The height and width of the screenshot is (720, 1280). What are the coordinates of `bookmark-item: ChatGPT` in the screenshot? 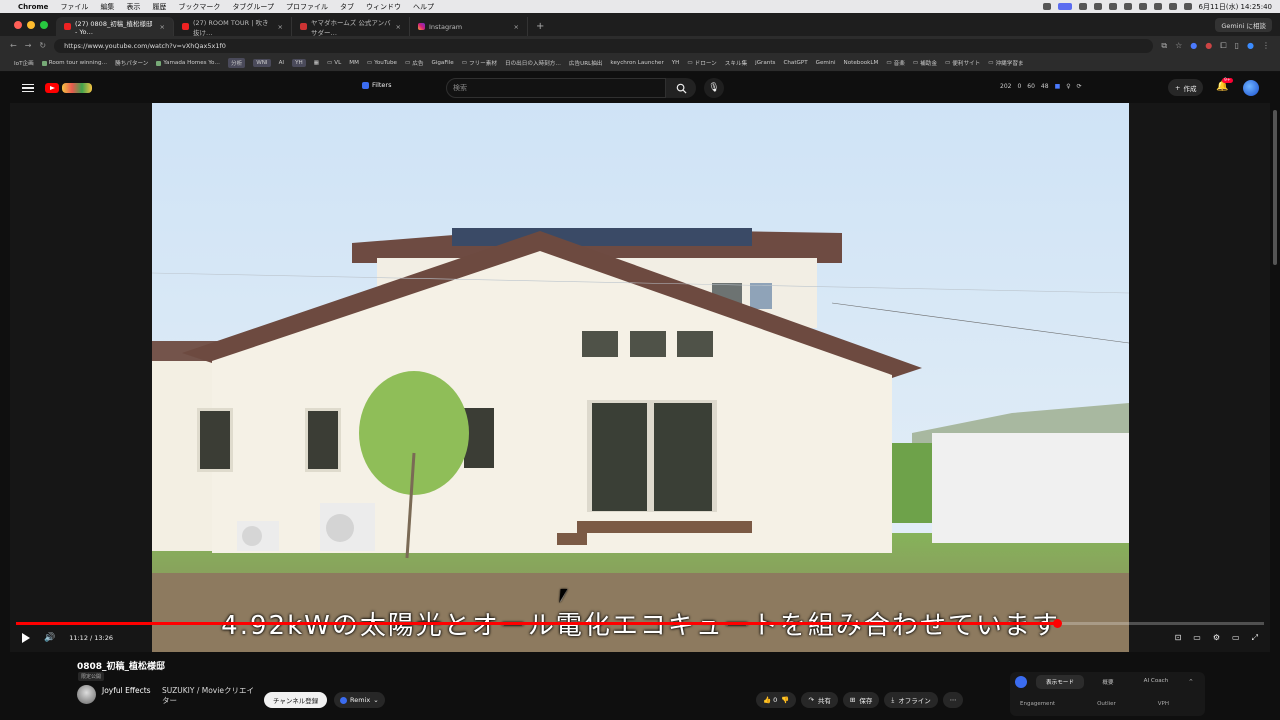 It's located at (795, 63).